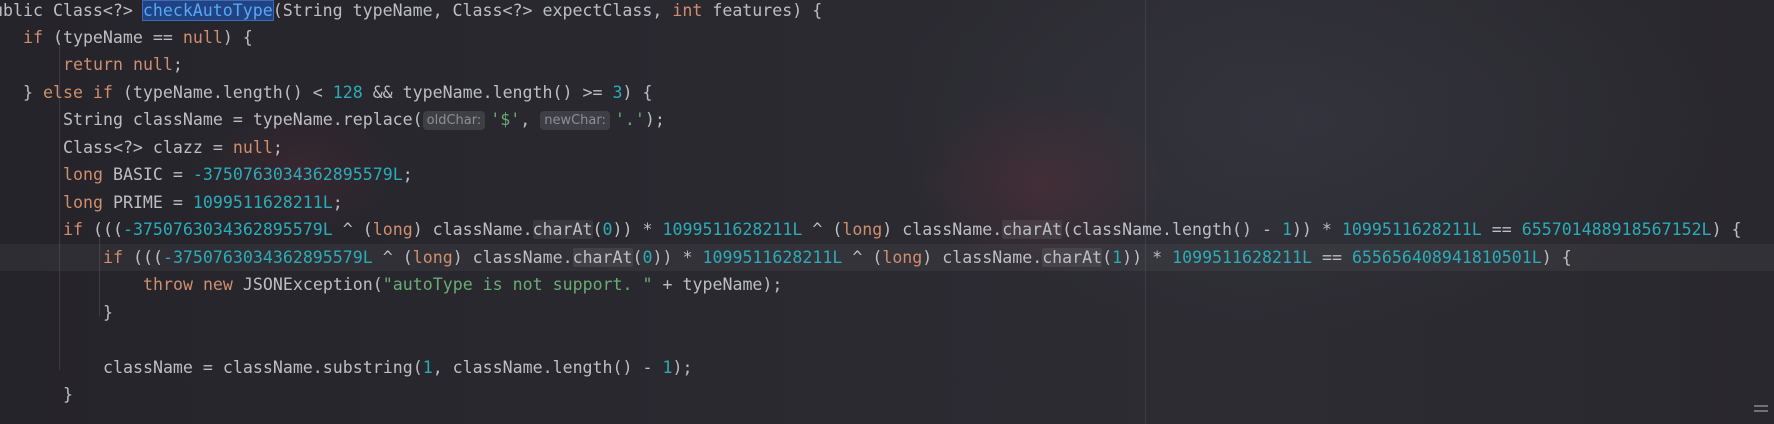 Image resolution: width=1774 pixels, height=424 pixels. I want to click on code-token: (typeName ==, so click(112, 37).